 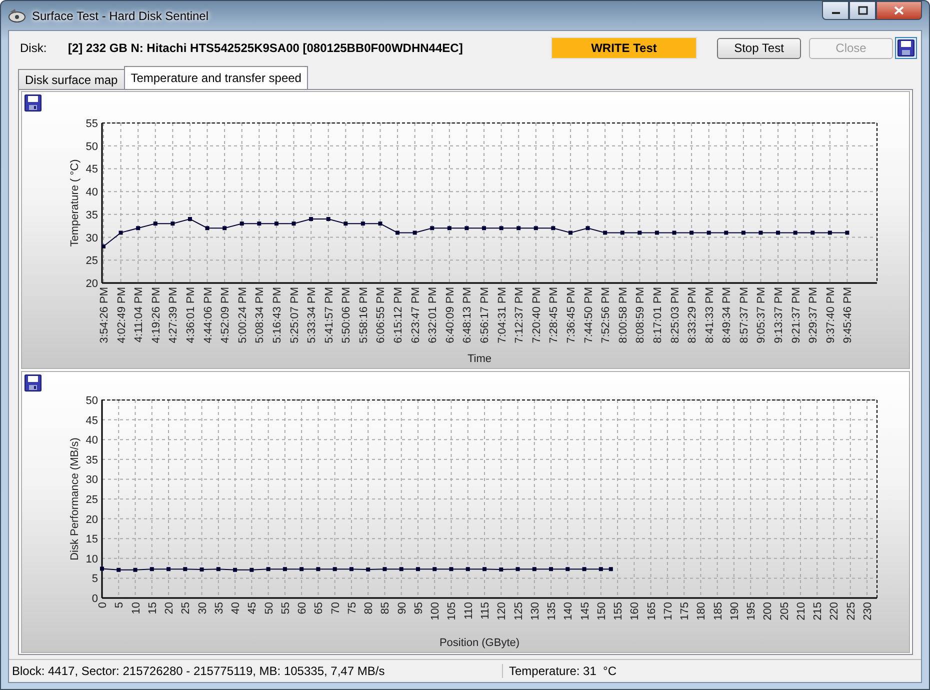 What do you see at coordinates (92, 480) in the screenshot?
I see `tick-label: 30` at bounding box center [92, 480].